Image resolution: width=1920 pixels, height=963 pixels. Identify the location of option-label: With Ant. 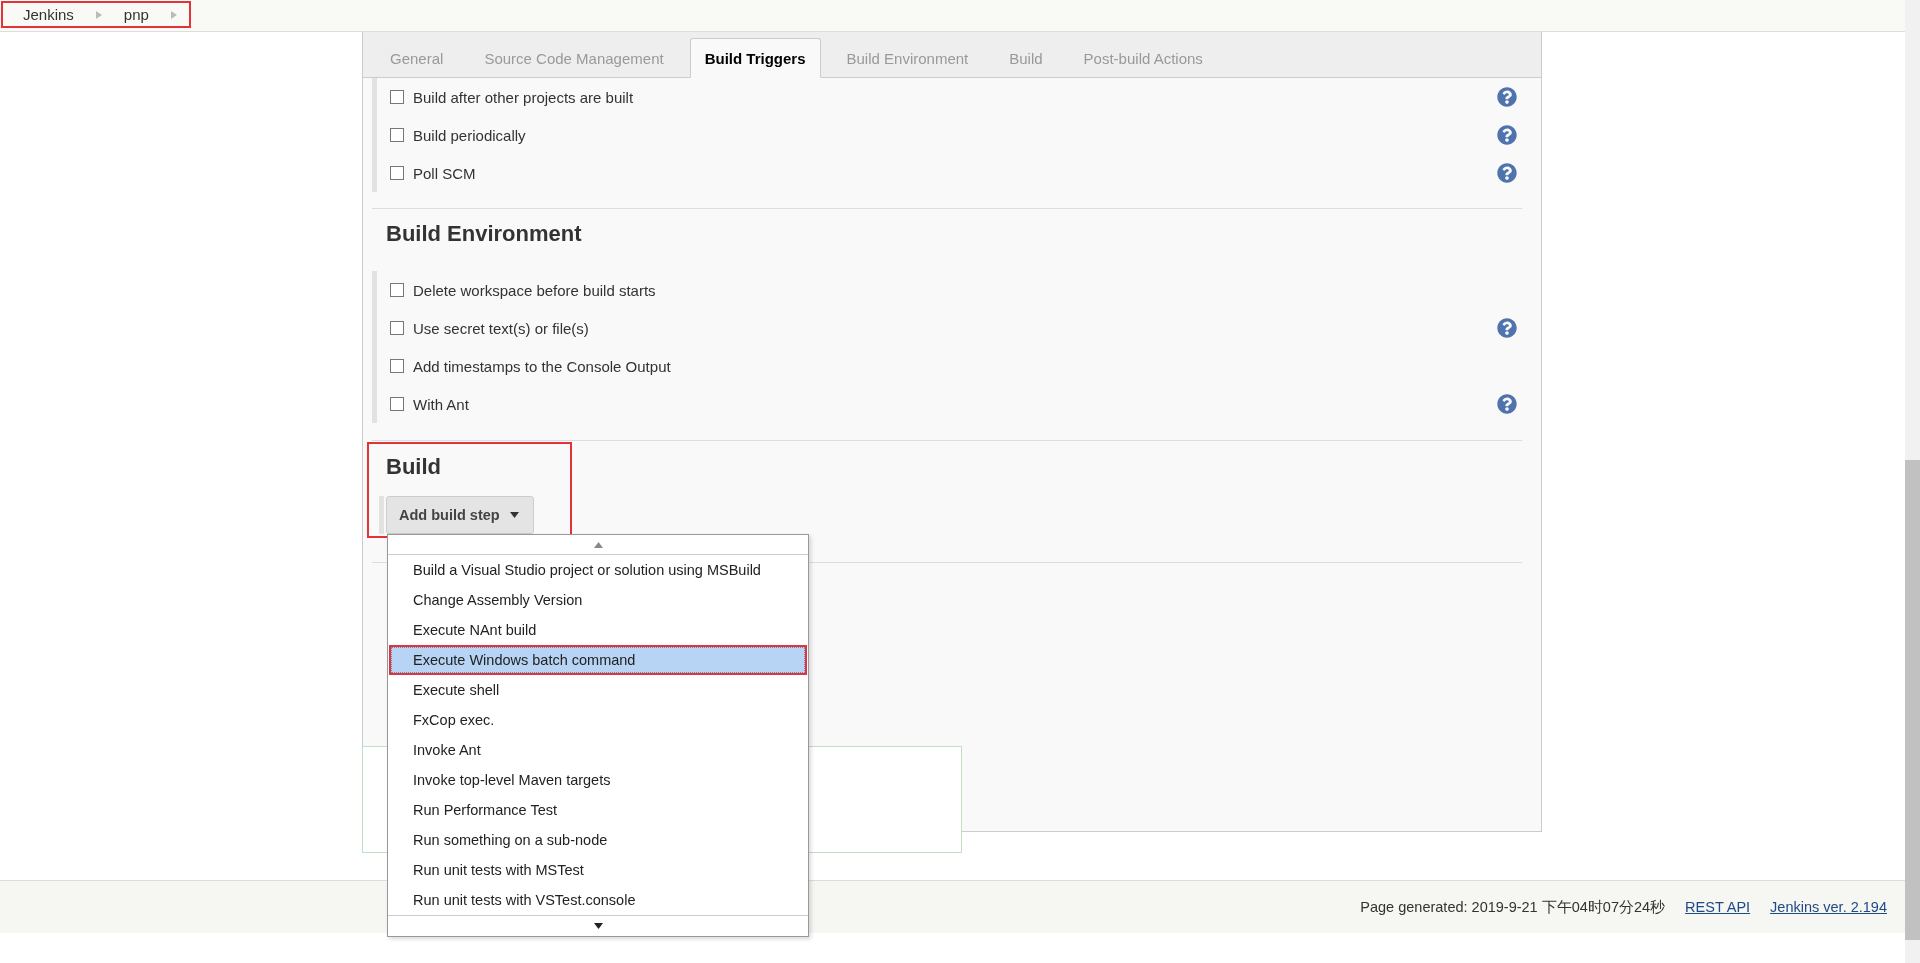
(441, 404).